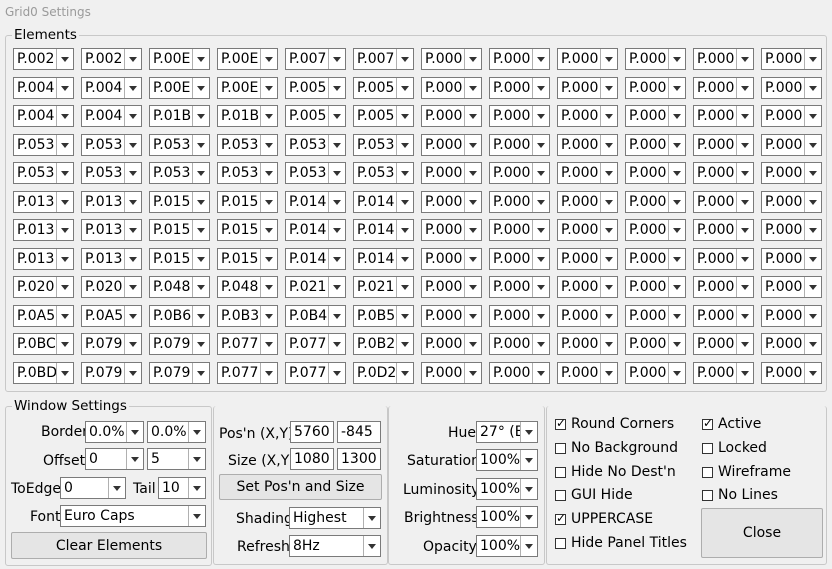  I want to click on shading-combo: Highest, so click(335, 518).